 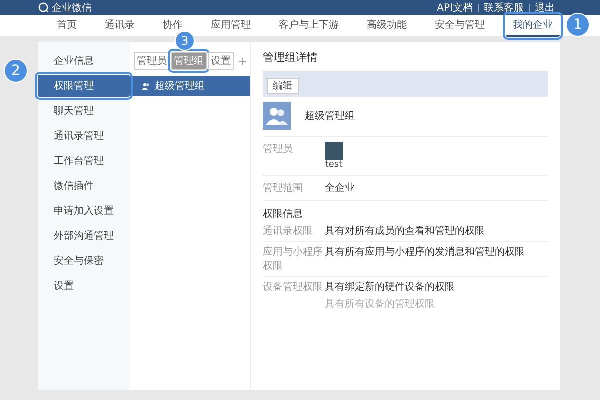 What do you see at coordinates (288, 231) in the screenshot?
I see `field-label: 通讯录权限` at bounding box center [288, 231].